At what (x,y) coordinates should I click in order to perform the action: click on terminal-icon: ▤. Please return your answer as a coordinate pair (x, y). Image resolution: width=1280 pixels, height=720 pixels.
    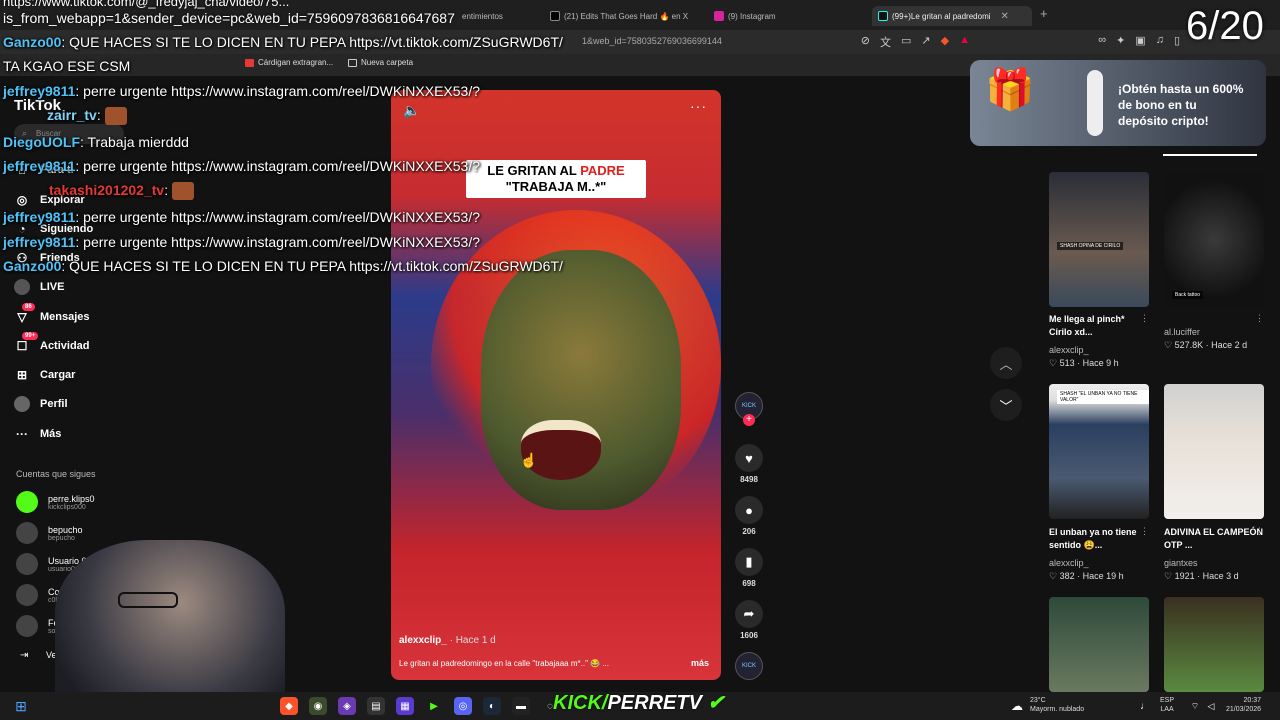
    Looking at the image, I should click on (376, 706).